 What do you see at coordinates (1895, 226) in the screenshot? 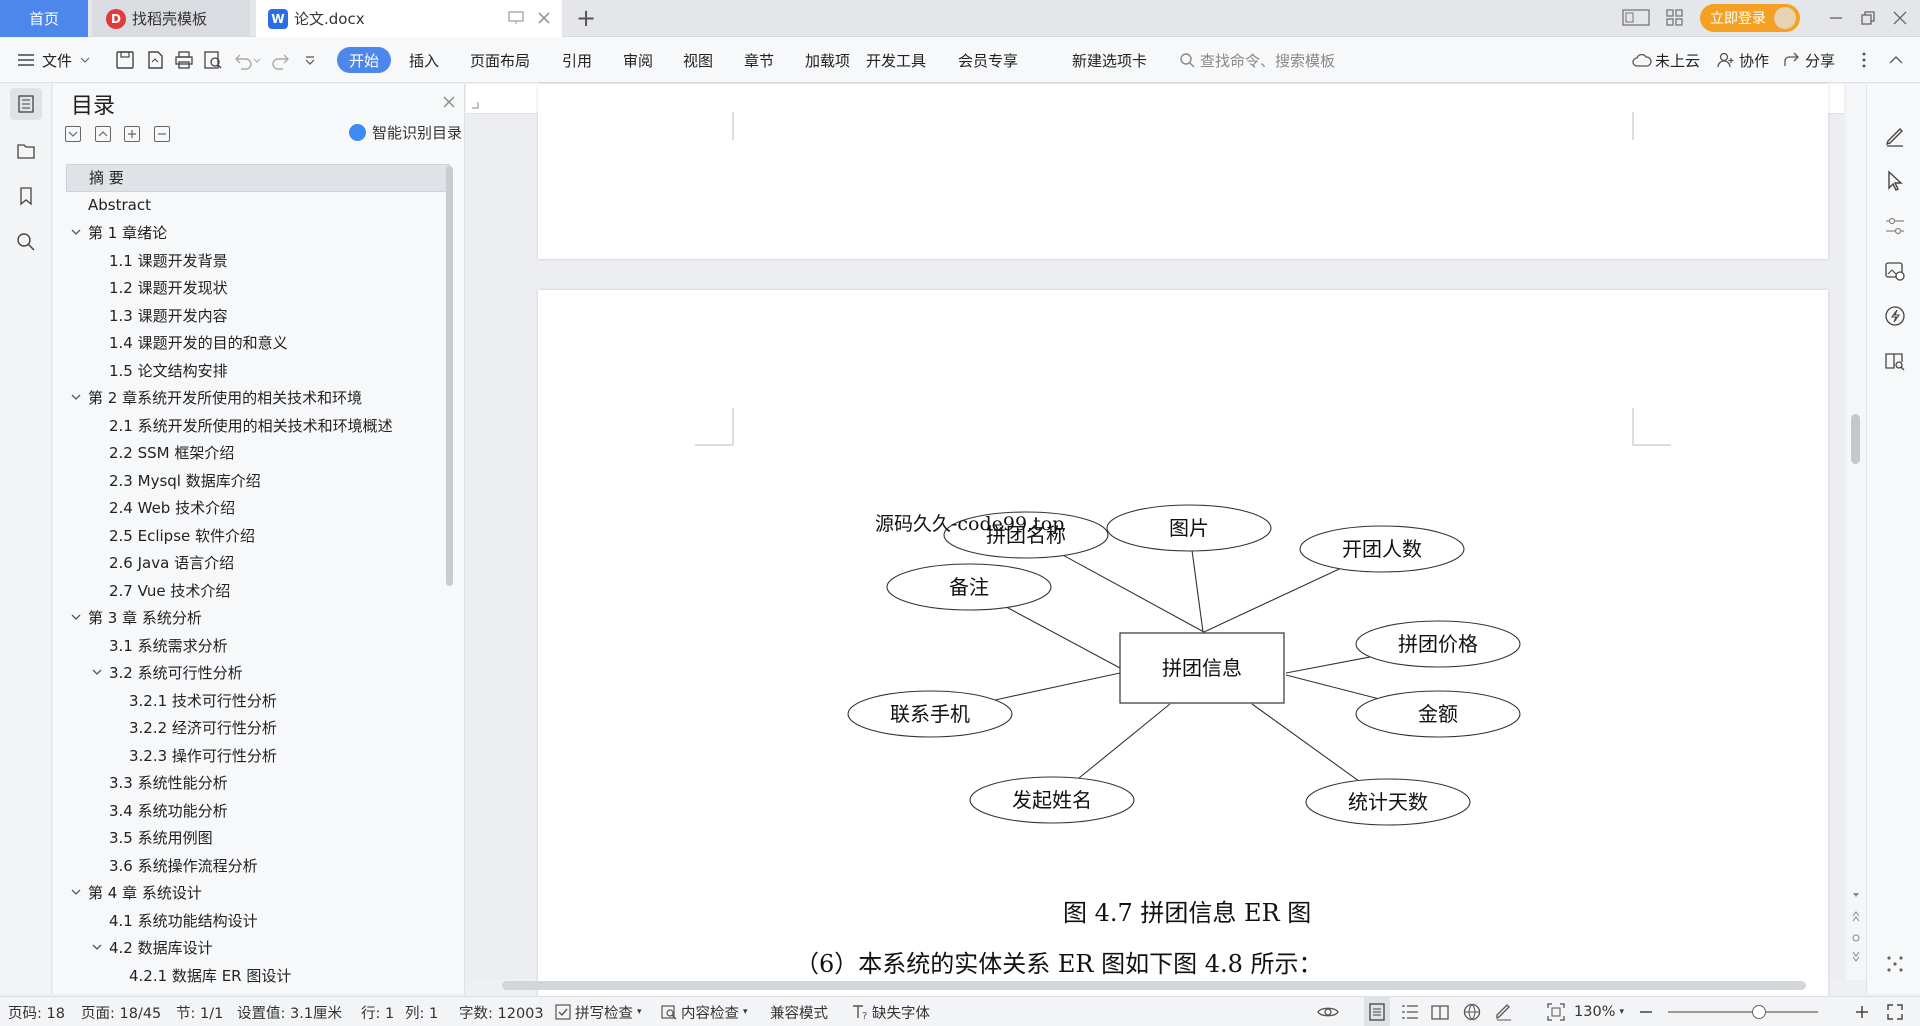
I see `adjust-sliders-icon` at bounding box center [1895, 226].